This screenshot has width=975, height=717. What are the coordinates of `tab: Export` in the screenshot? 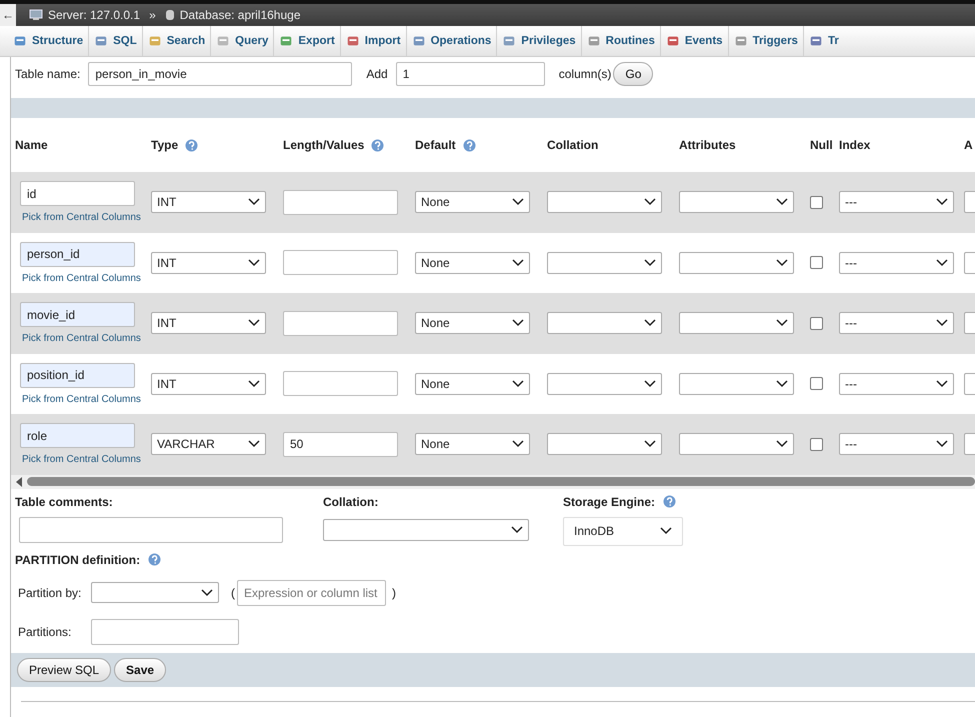 It's located at (307, 41).